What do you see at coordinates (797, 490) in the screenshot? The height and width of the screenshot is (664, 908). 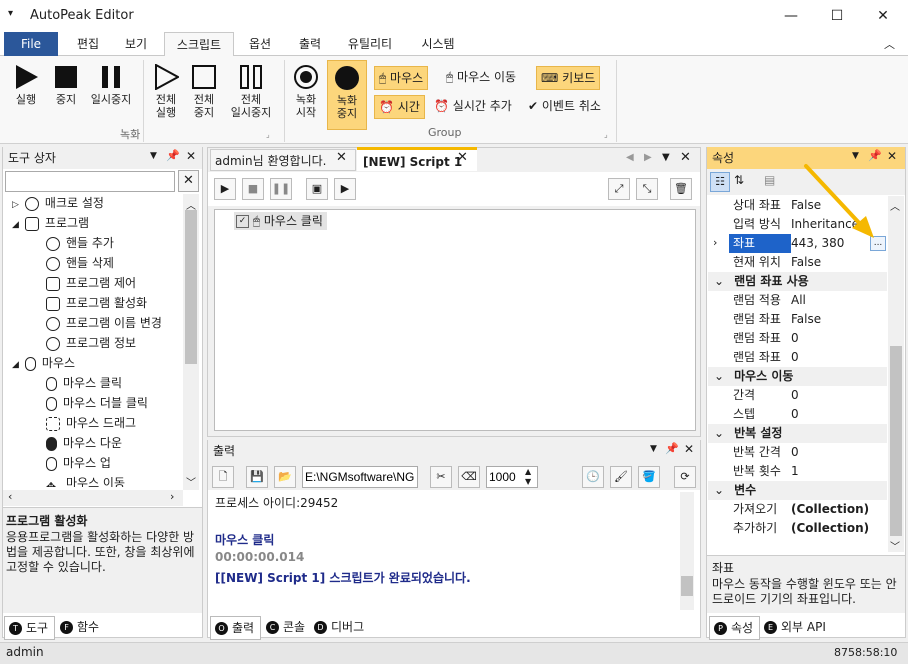 I see `prop-category-variables: ⌄ 변수` at bounding box center [797, 490].